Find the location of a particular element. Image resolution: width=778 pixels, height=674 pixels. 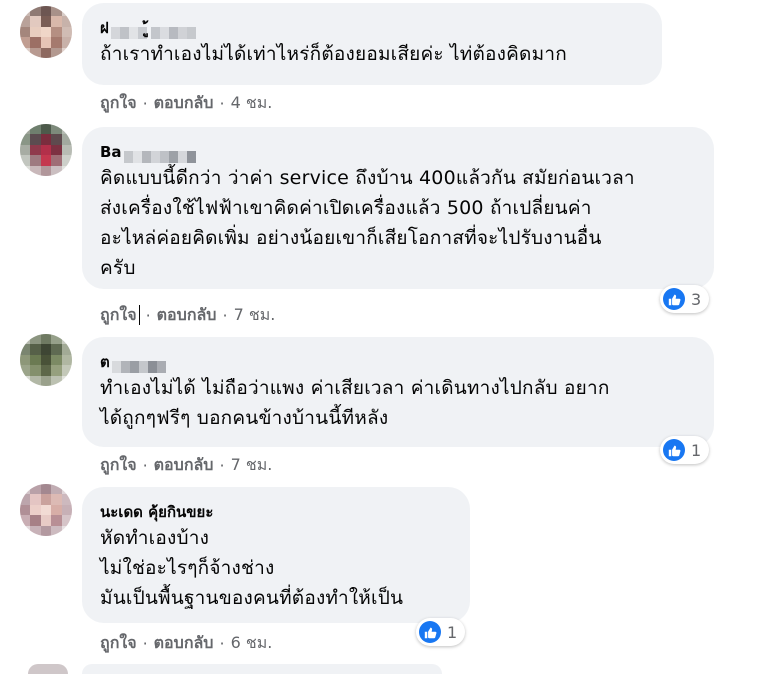

reaction-summary: 3 is located at coordinates (685, 299).